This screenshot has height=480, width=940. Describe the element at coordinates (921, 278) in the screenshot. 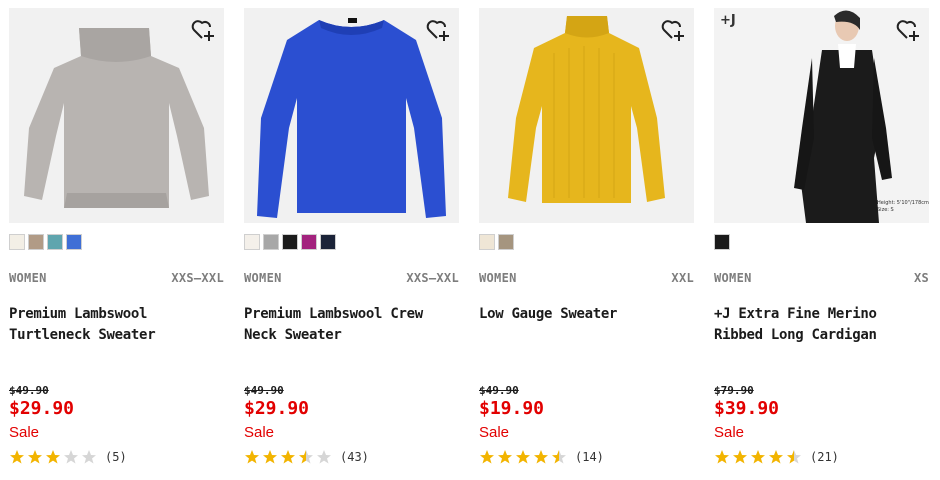

I see `size-range: XS` at that location.